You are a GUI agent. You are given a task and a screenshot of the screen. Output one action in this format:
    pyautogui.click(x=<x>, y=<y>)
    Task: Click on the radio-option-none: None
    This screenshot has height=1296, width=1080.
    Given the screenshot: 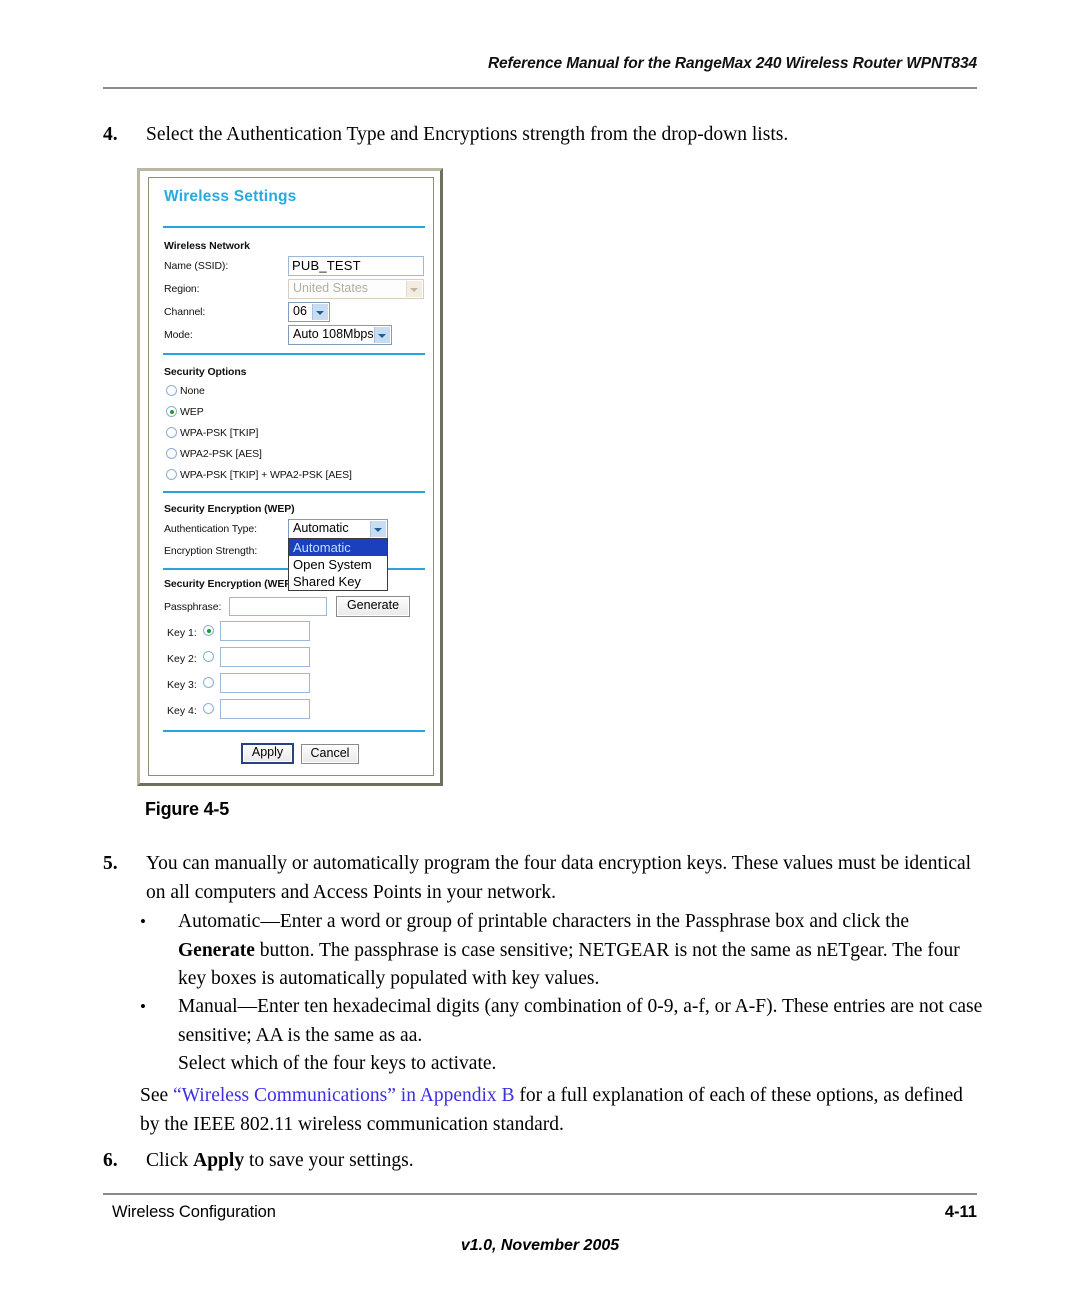 What is the action you would take?
    pyautogui.click(x=185, y=391)
    